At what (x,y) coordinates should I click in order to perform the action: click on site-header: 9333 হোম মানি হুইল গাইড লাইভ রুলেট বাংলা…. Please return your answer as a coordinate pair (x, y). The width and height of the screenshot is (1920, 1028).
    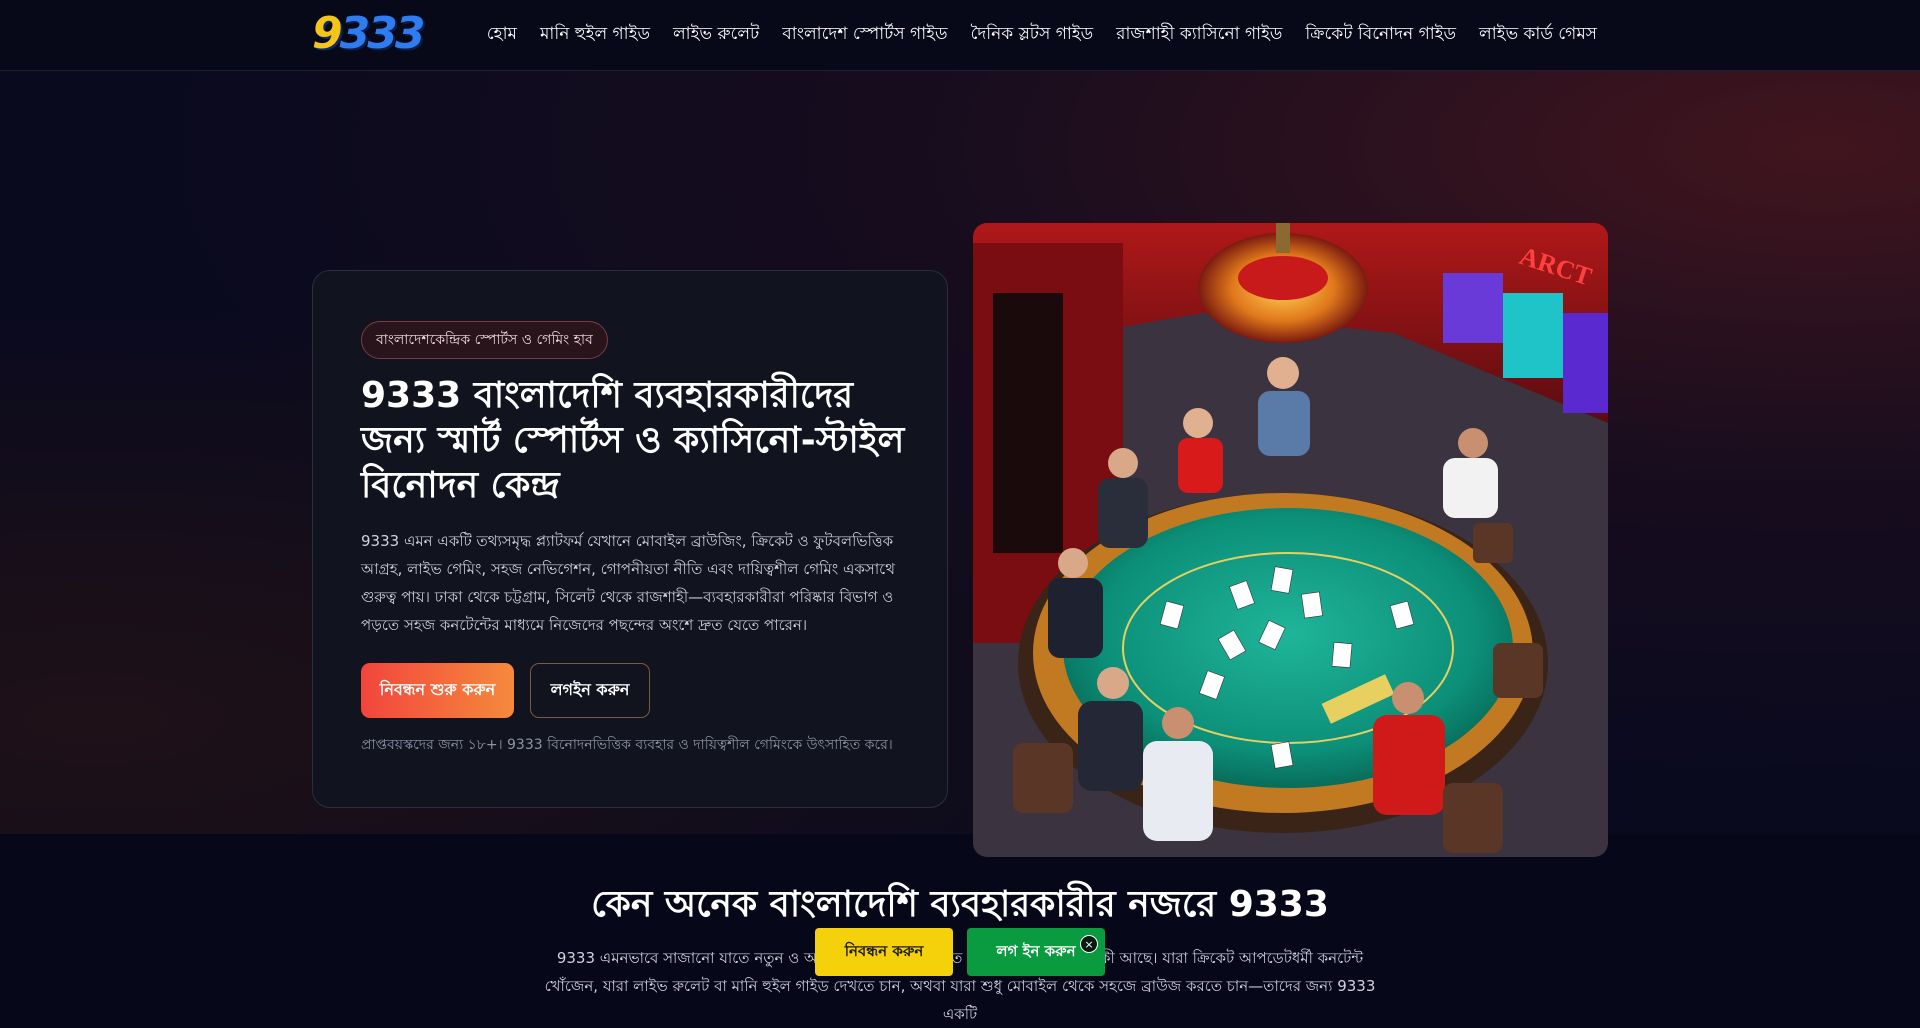
    Looking at the image, I should click on (960, 35).